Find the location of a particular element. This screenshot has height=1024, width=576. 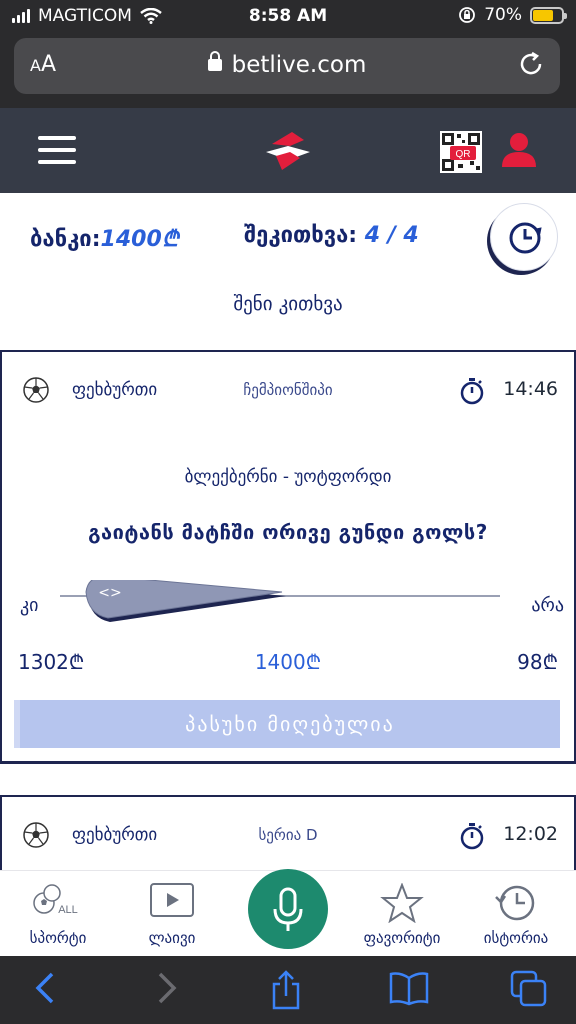

voice-search-button is located at coordinates (288, 909).